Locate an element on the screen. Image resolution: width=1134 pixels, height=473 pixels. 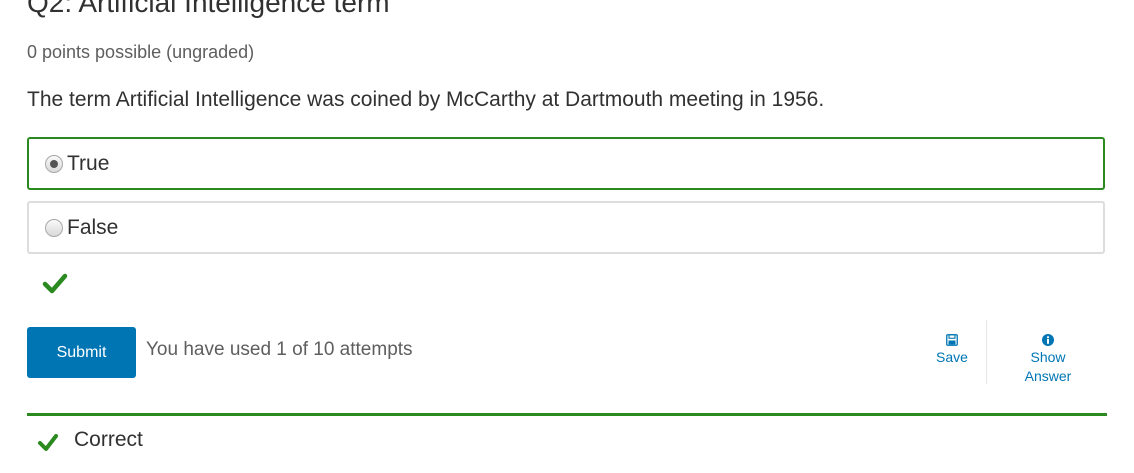
choice-label: False is located at coordinates (93, 227).